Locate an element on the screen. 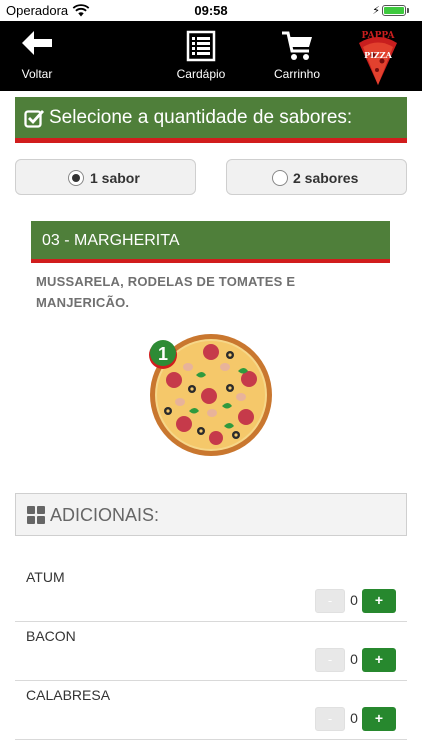  radio-selected-icon is located at coordinates (76, 178).